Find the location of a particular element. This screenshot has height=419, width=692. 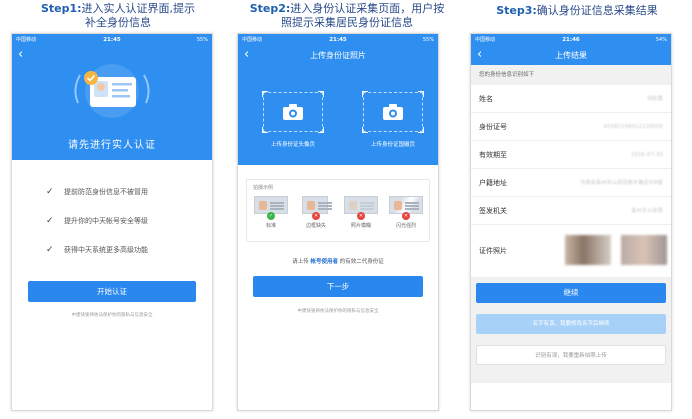

next-button: 下一步 is located at coordinates (338, 286).